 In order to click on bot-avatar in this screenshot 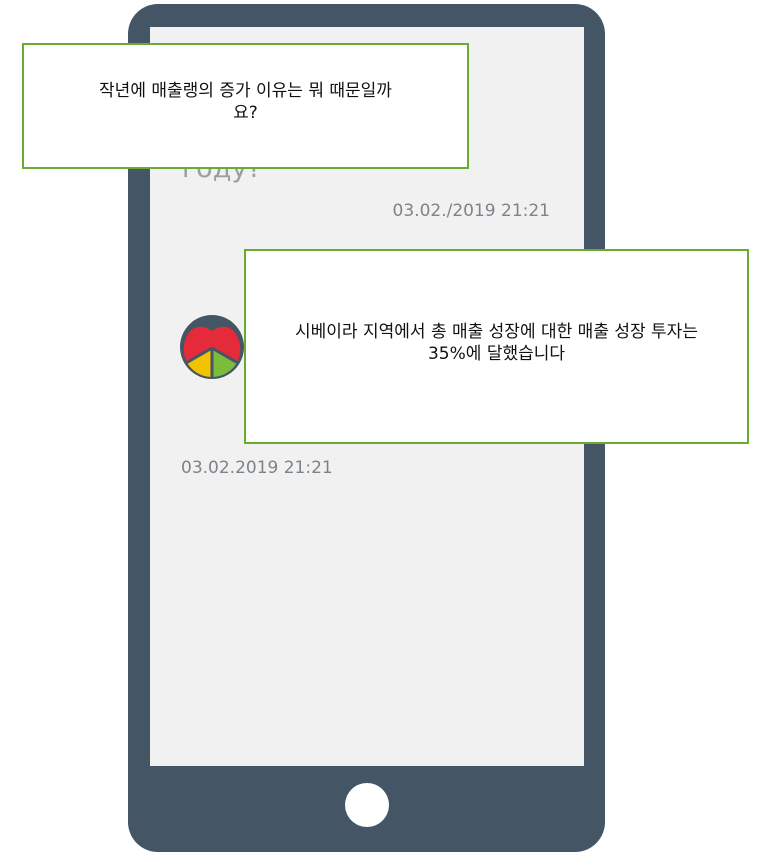, I will do `click(212, 347)`.